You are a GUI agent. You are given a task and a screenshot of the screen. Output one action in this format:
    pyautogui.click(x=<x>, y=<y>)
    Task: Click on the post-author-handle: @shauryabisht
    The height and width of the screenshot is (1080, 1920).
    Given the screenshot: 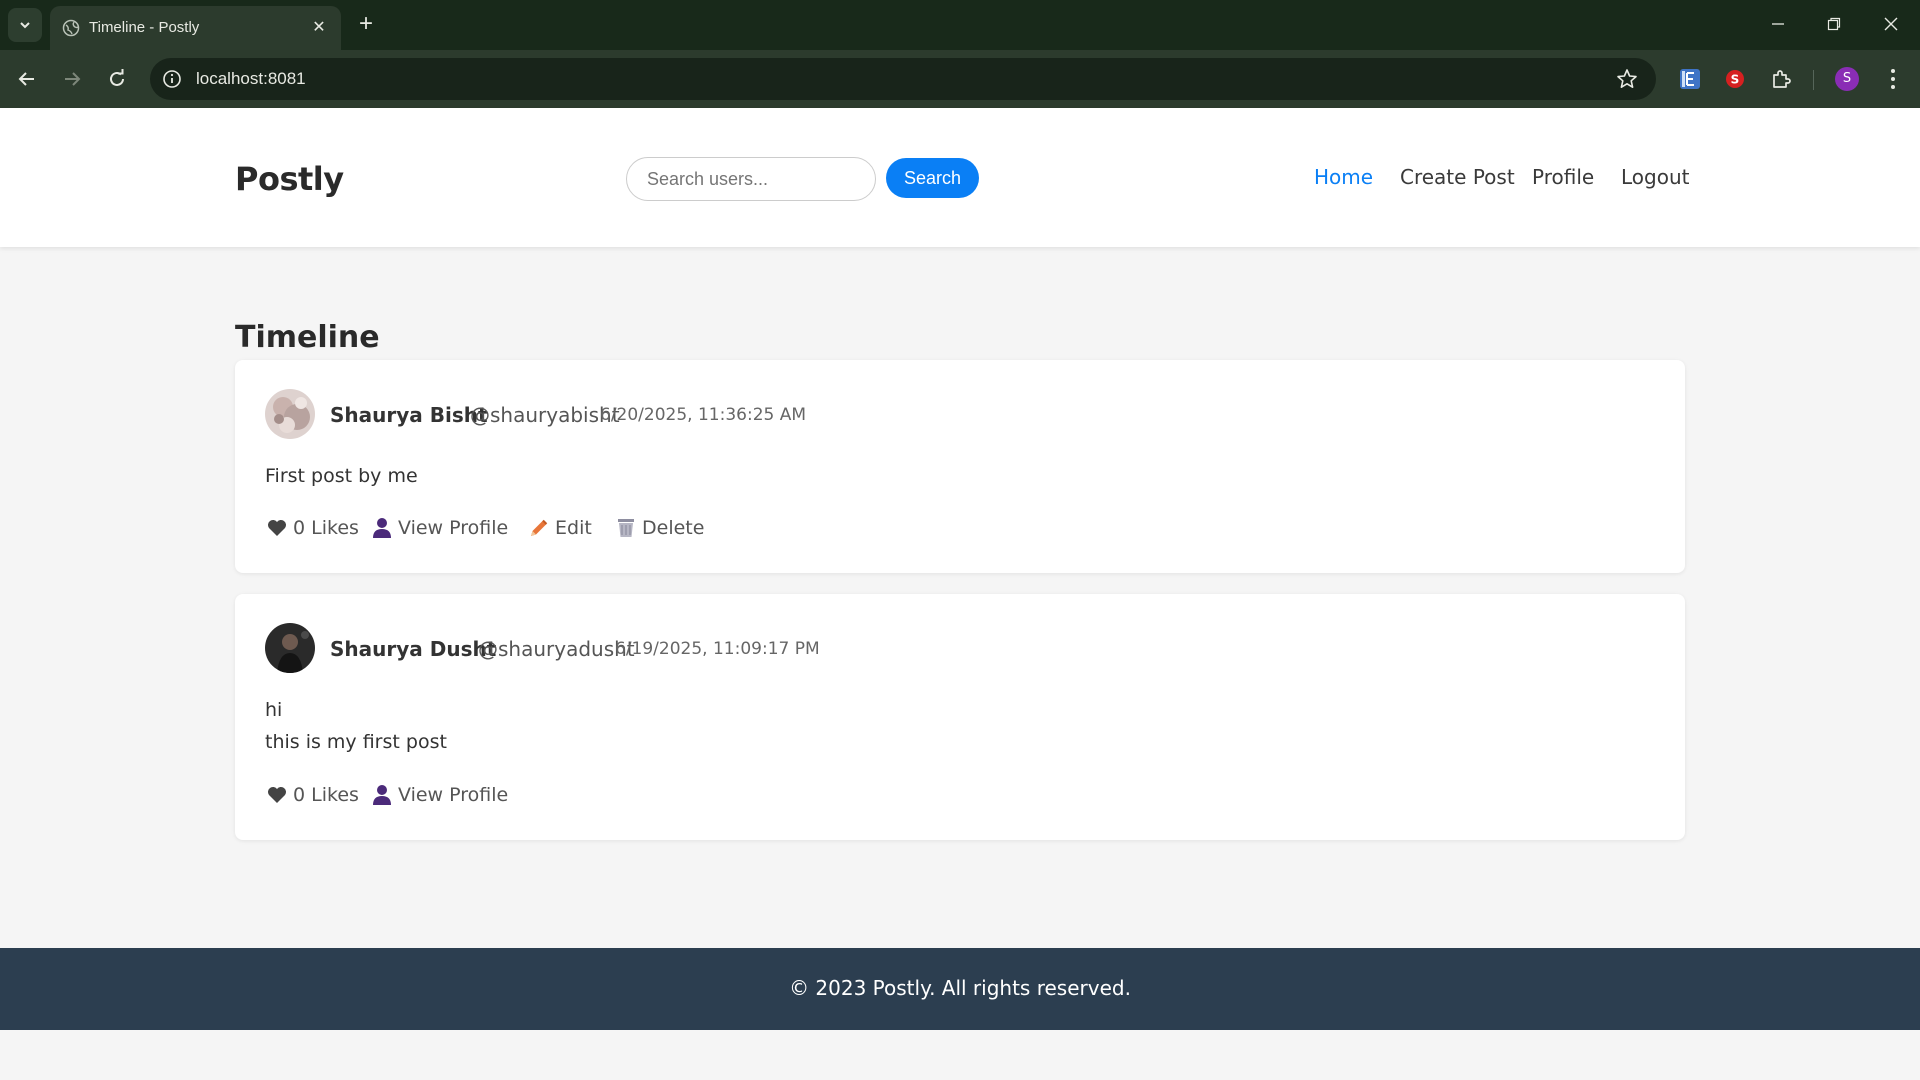 What is the action you would take?
    pyautogui.click(x=545, y=415)
    